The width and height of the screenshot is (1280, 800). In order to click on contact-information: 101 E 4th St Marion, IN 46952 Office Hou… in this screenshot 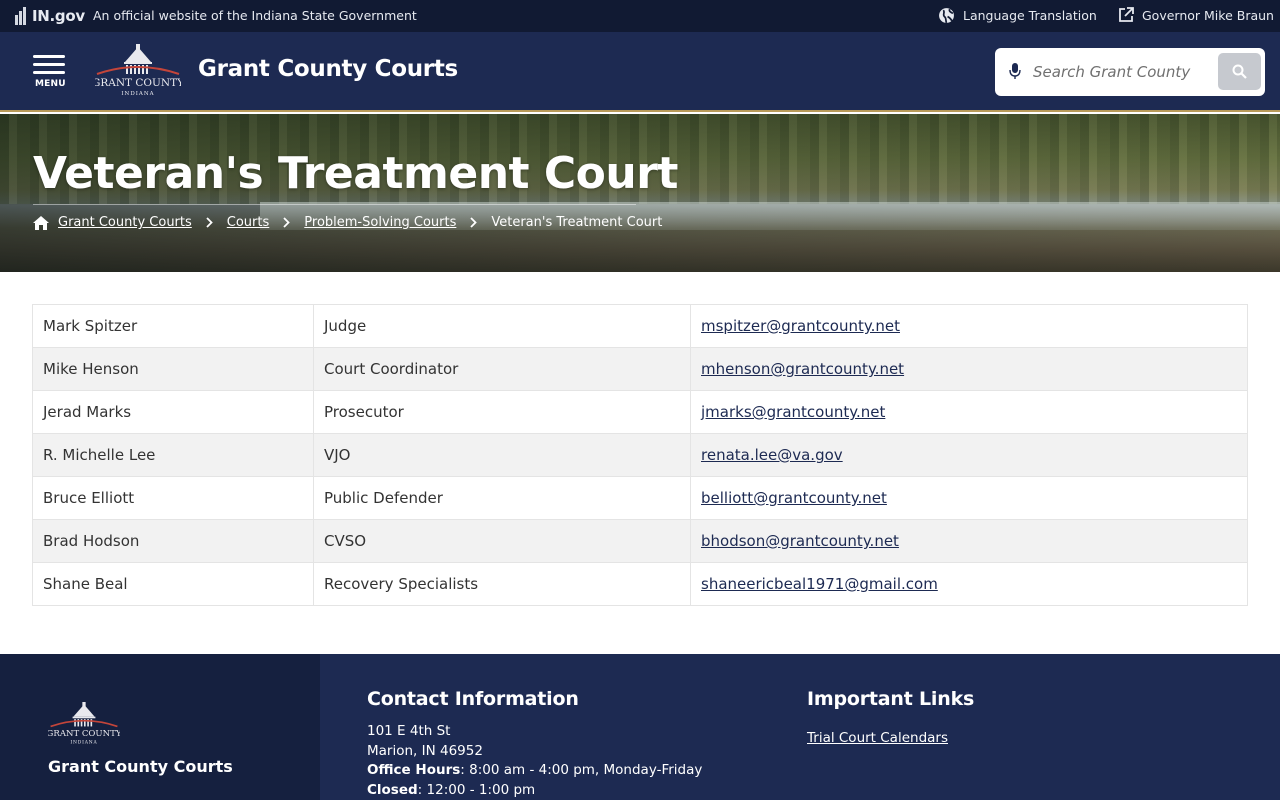, I will do `click(534, 761)`.